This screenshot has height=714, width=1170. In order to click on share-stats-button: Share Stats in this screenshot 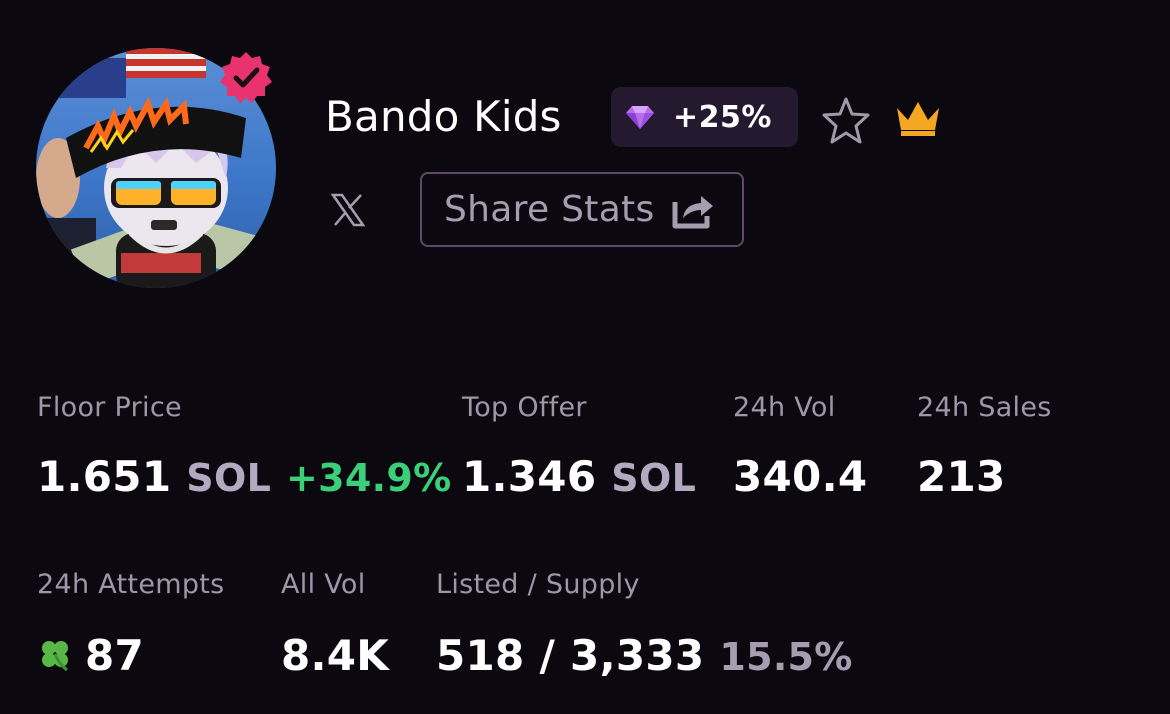, I will do `click(582, 209)`.